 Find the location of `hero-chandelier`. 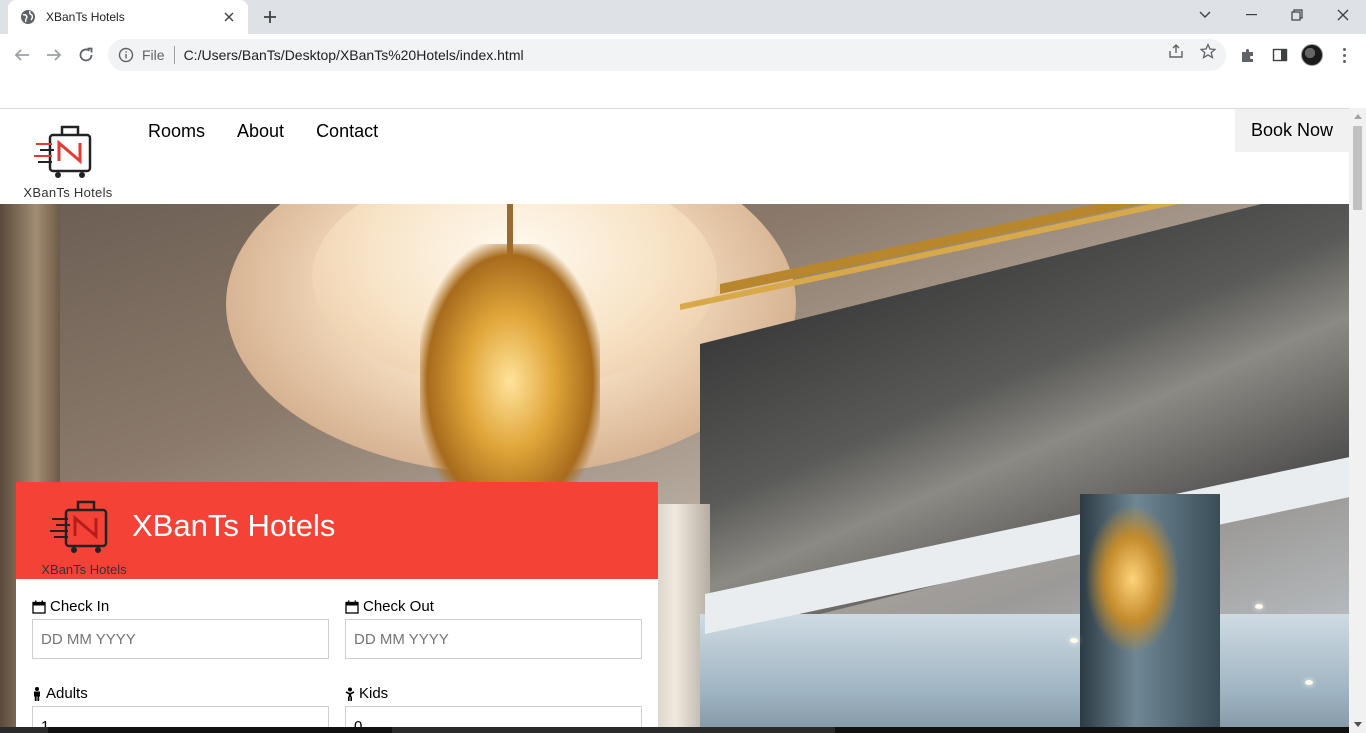

hero-chandelier is located at coordinates (510, 369).